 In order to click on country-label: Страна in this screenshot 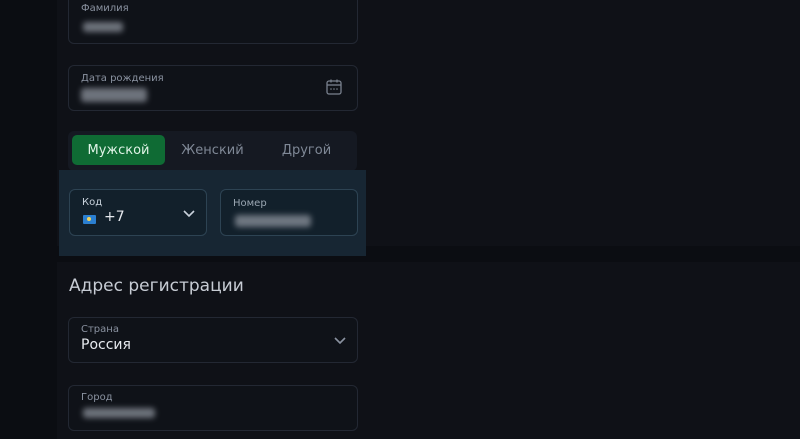, I will do `click(100, 329)`.